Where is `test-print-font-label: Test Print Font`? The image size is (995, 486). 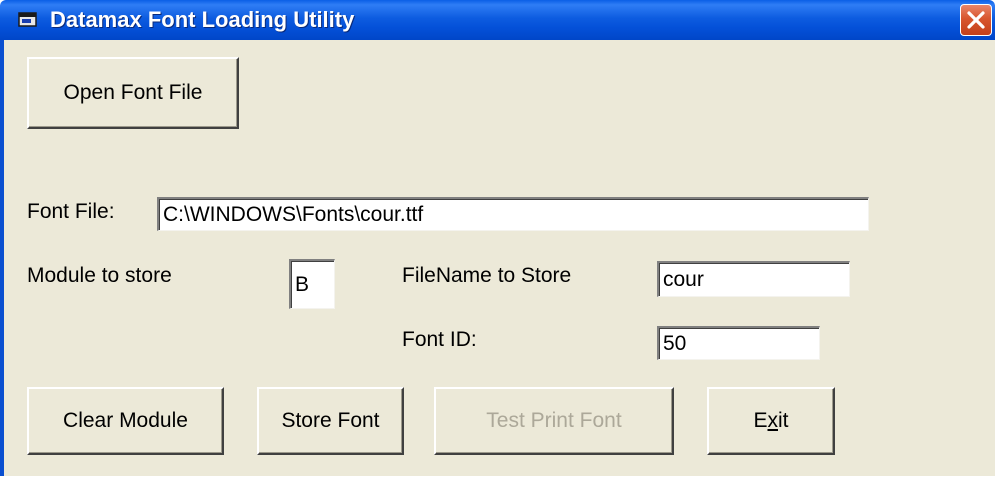 test-print-font-label: Test Print Font is located at coordinates (554, 420).